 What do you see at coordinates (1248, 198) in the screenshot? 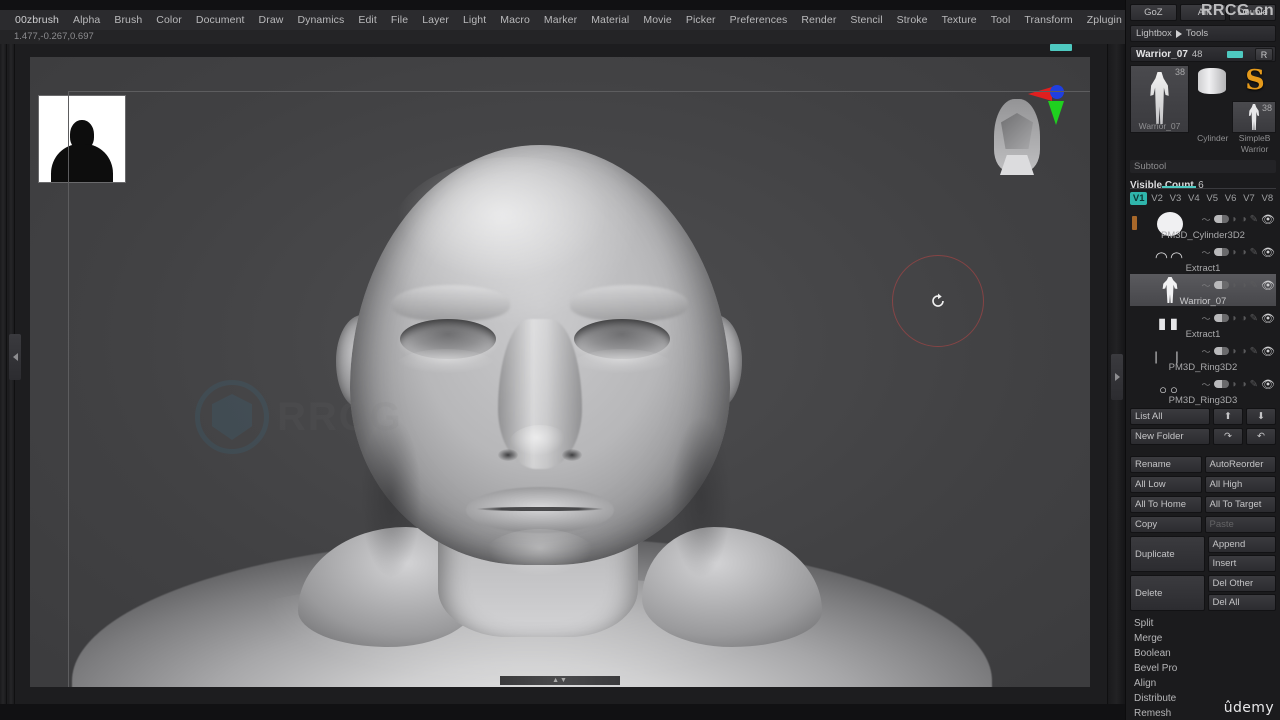
I see `visibility-tab-v7: V7` at bounding box center [1248, 198].